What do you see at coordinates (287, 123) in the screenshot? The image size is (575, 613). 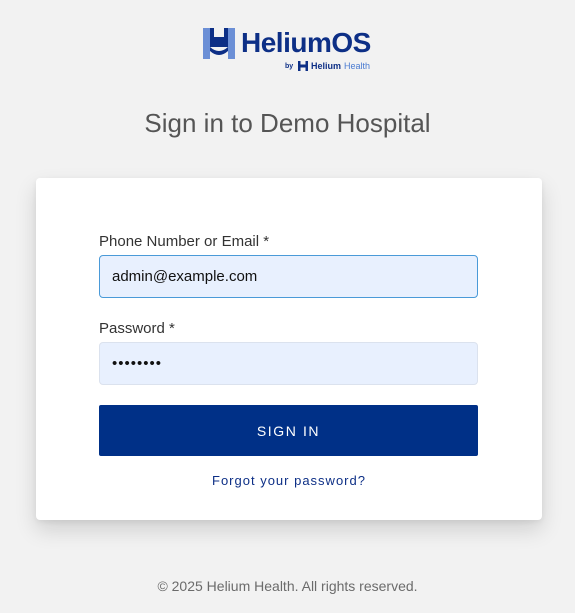 I see `page-title: Sign in to Demo Hospital` at bounding box center [287, 123].